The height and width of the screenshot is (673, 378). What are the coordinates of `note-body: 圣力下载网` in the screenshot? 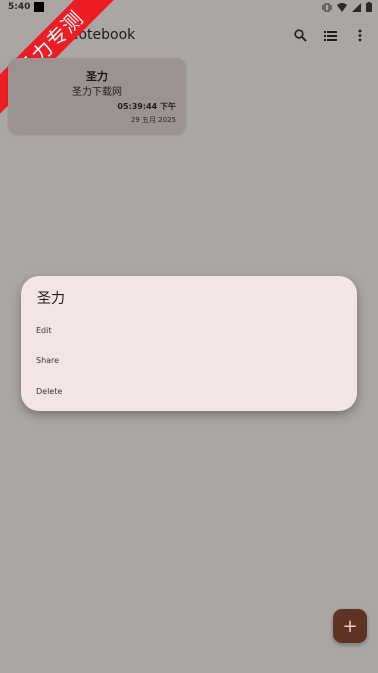 It's located at (97, 92).